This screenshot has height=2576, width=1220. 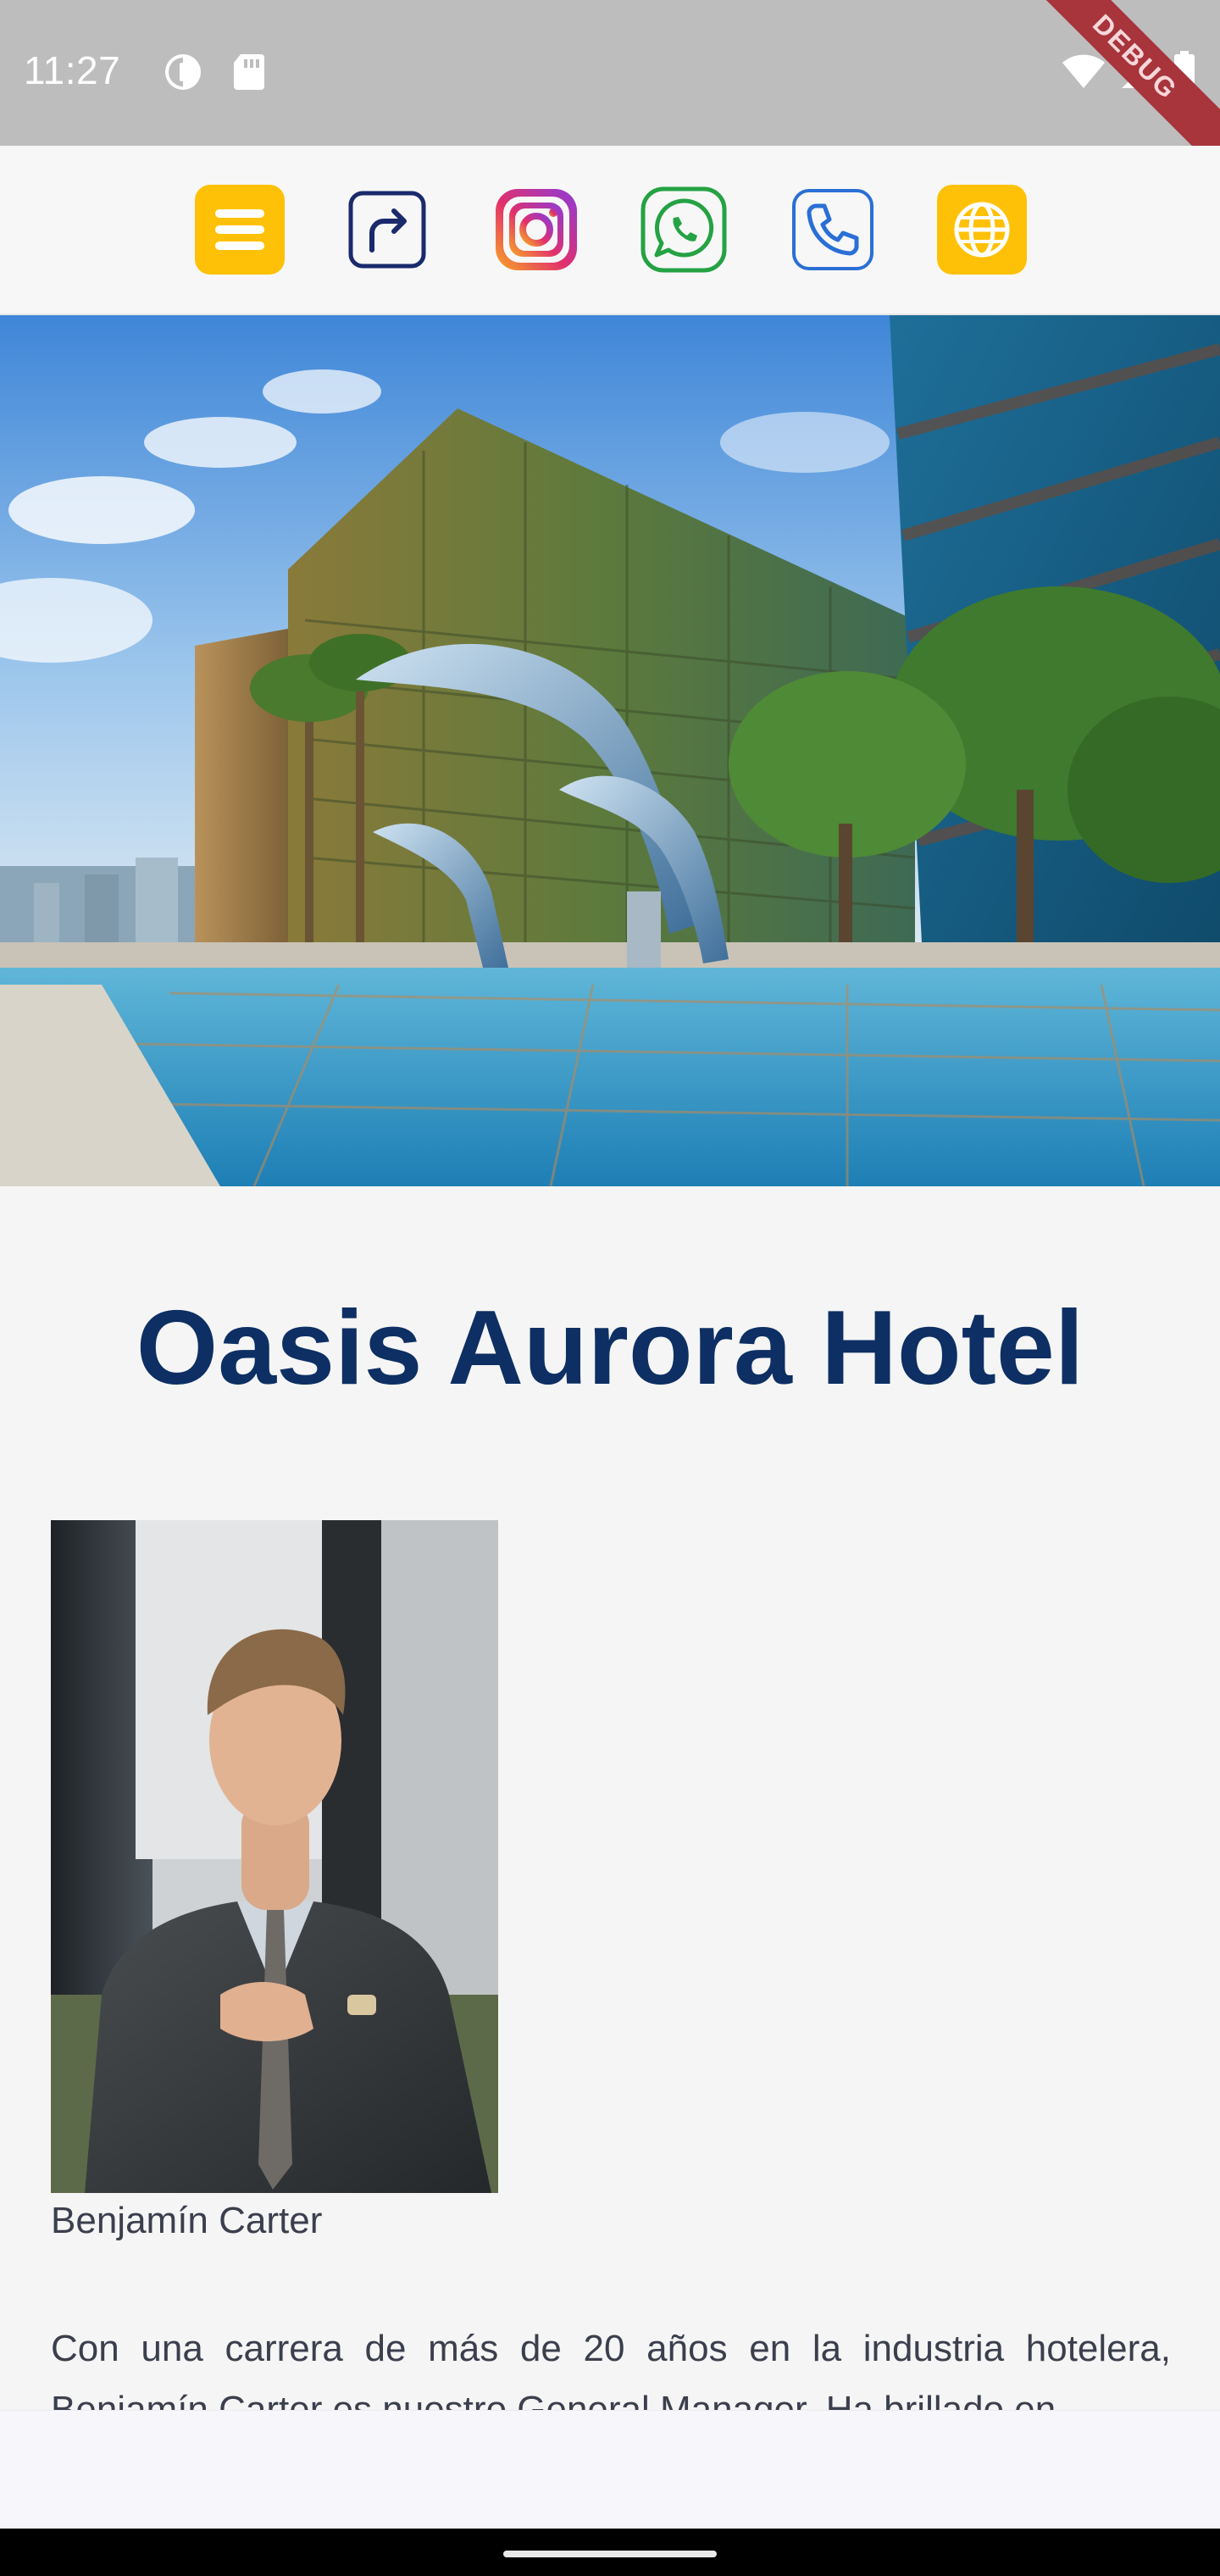 I want to click on sd-card-icon, so click(x=249, y=72).